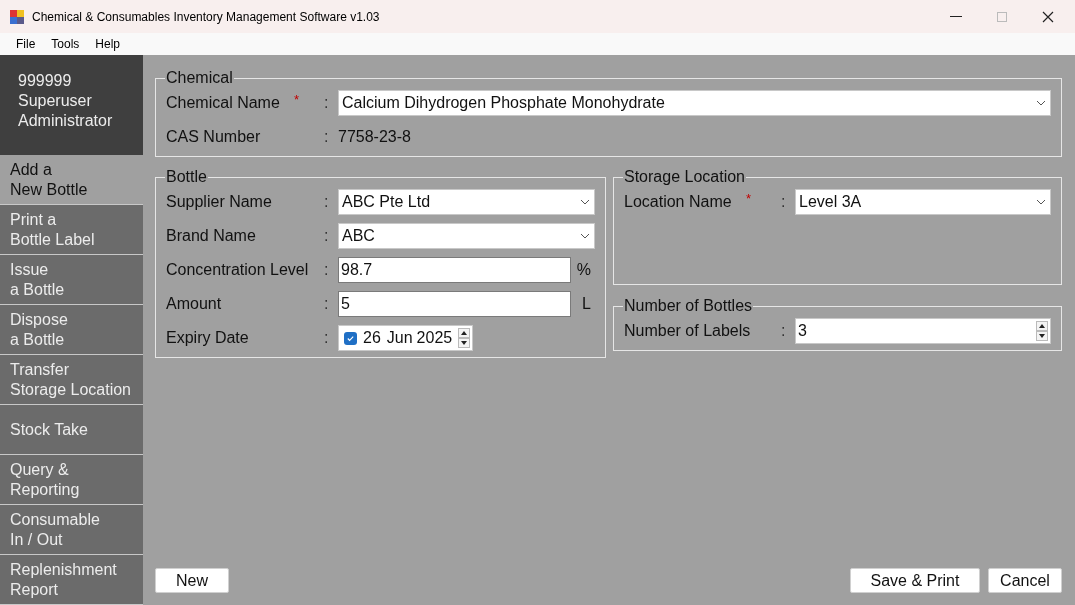 The height and width of the screenshot is (605, 1075). I want to click on dropdown-value: Level 3A, so click(831, 202).